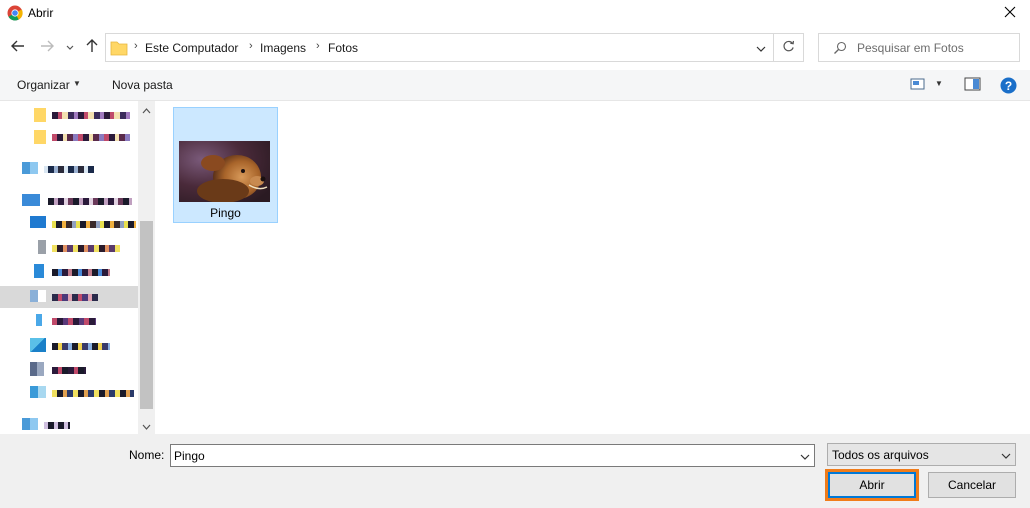 This screenshot has width=1030, height=508. I want to click on file-type-value: Todos os arquivos, so click(880, 455).